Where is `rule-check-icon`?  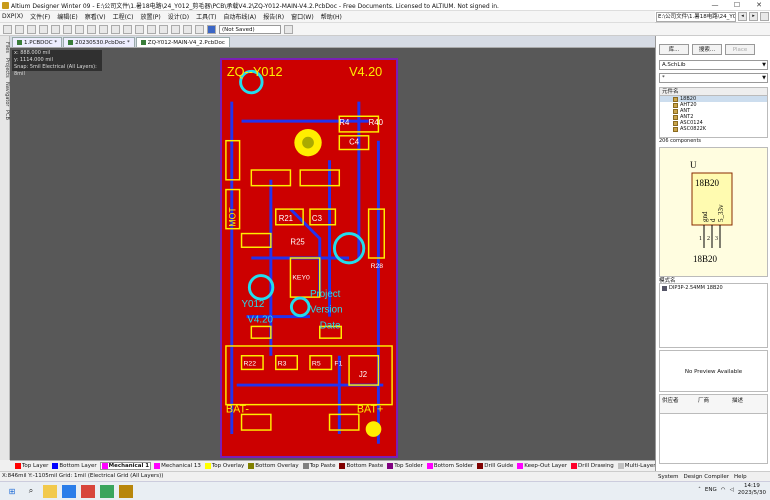 rule-check-icon is located at coordinates (199, 29).